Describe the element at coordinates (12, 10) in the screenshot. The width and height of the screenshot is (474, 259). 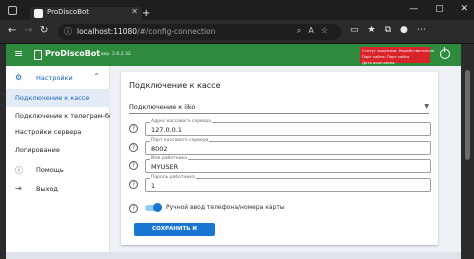
I see `workspaces-icon` at that location.